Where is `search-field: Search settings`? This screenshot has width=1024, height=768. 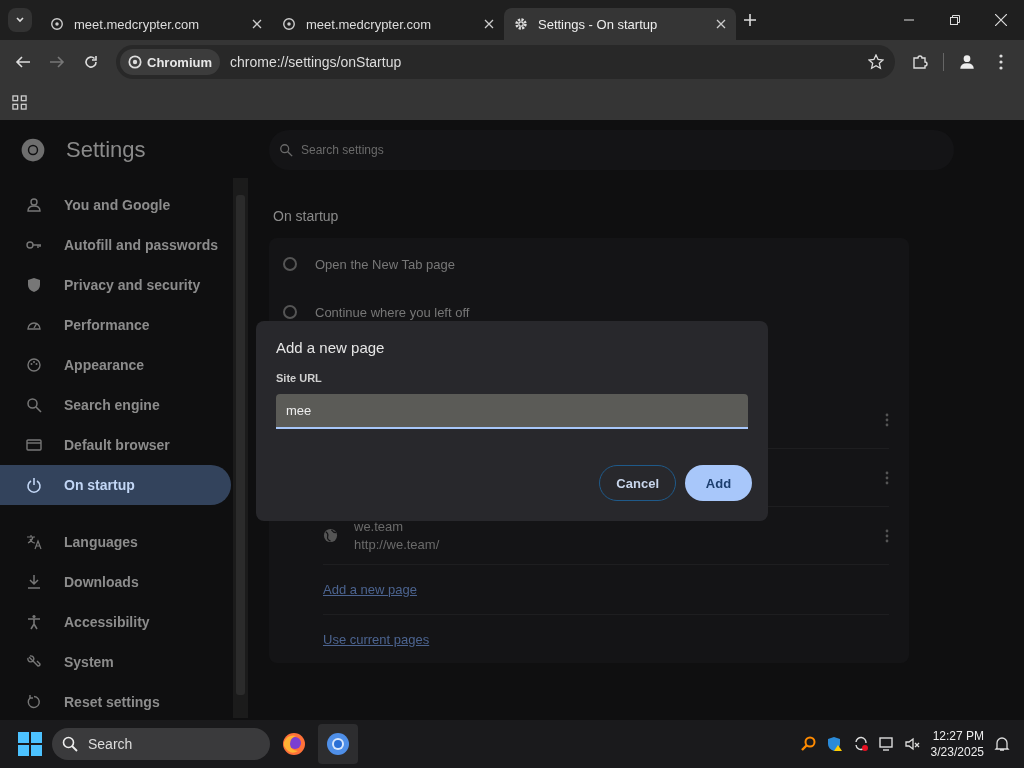 search-field: Search settings is located at coordinates (611, 150).